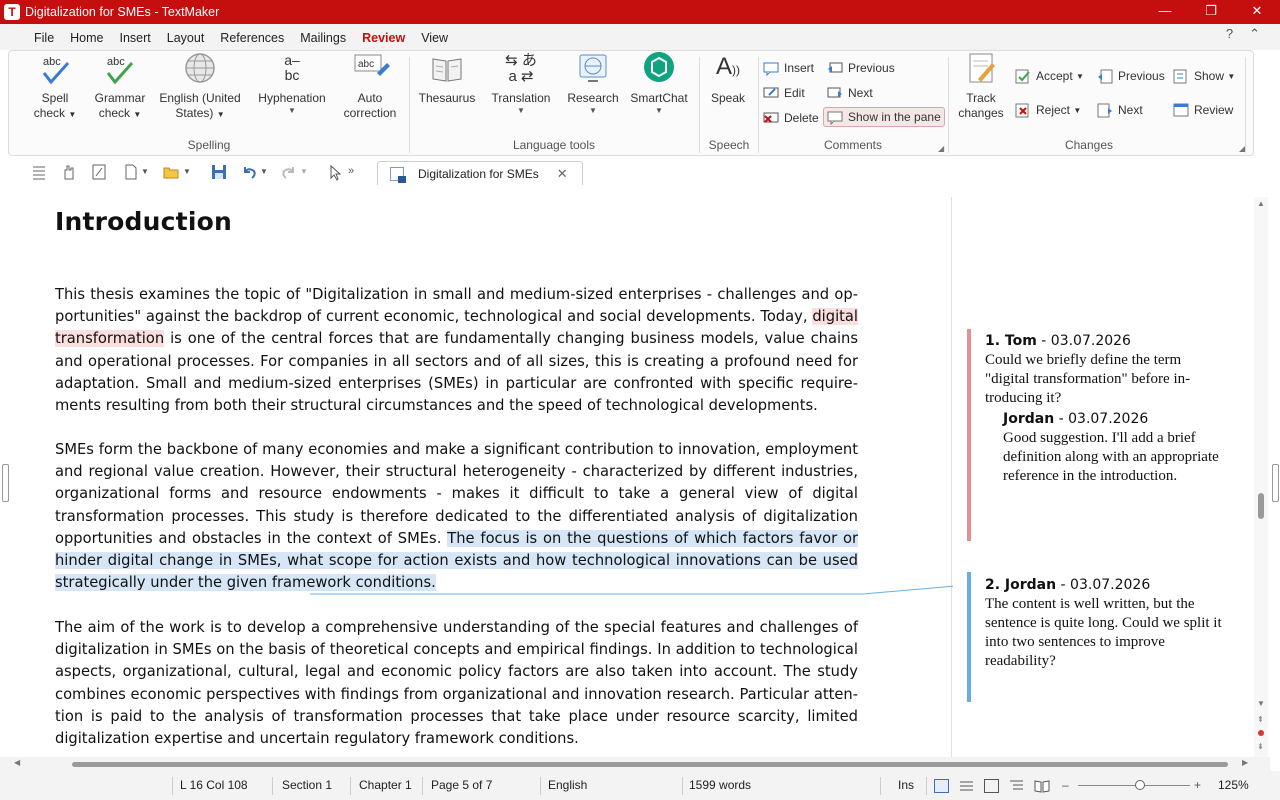 The height and width of the screenshot is (800, 1280). What do you see at coordinates (323, 37) in the screenshot?
I see `menu-mailings: Mailings` at bounding box center [323, 37].